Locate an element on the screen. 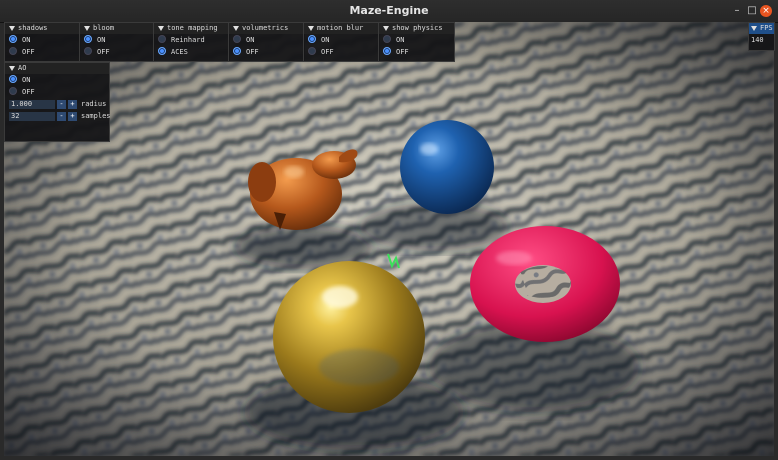 This screenshot has height=460, width=778. bloom-option-on: ON is located at coordinates (117, 40).